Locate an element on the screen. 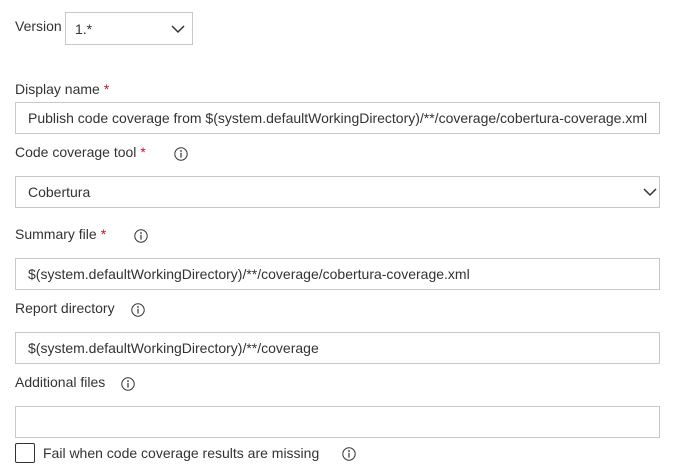  version-select: 1.* is located at coordinates (129, 28).